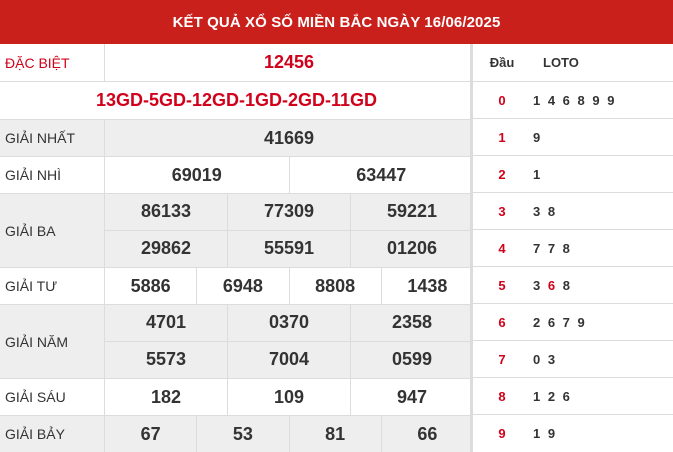 Image resolution: width=673 pixels, height=452 pixels. What do you see at coordinates (502, 248) in the screenshot?
I see `loto-dau: 4` at bounding box center [502, 248].